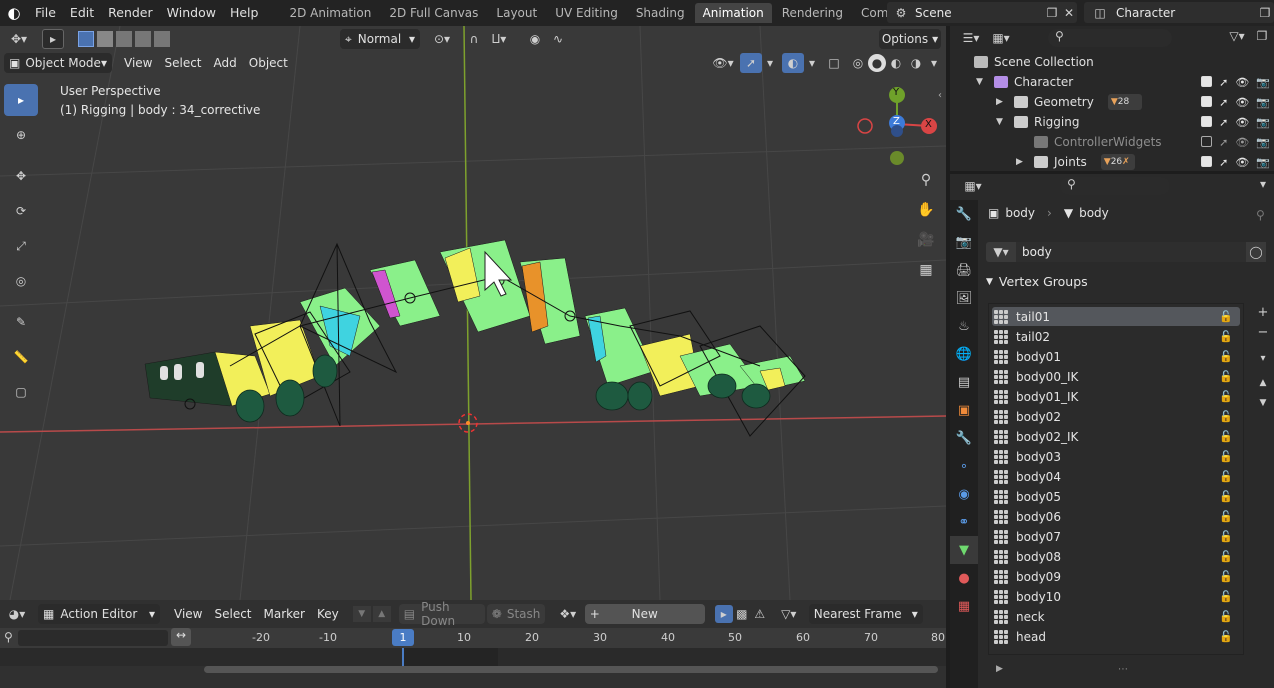  I want to click on rendered-shading-icon: ◑, so click(916, 63).